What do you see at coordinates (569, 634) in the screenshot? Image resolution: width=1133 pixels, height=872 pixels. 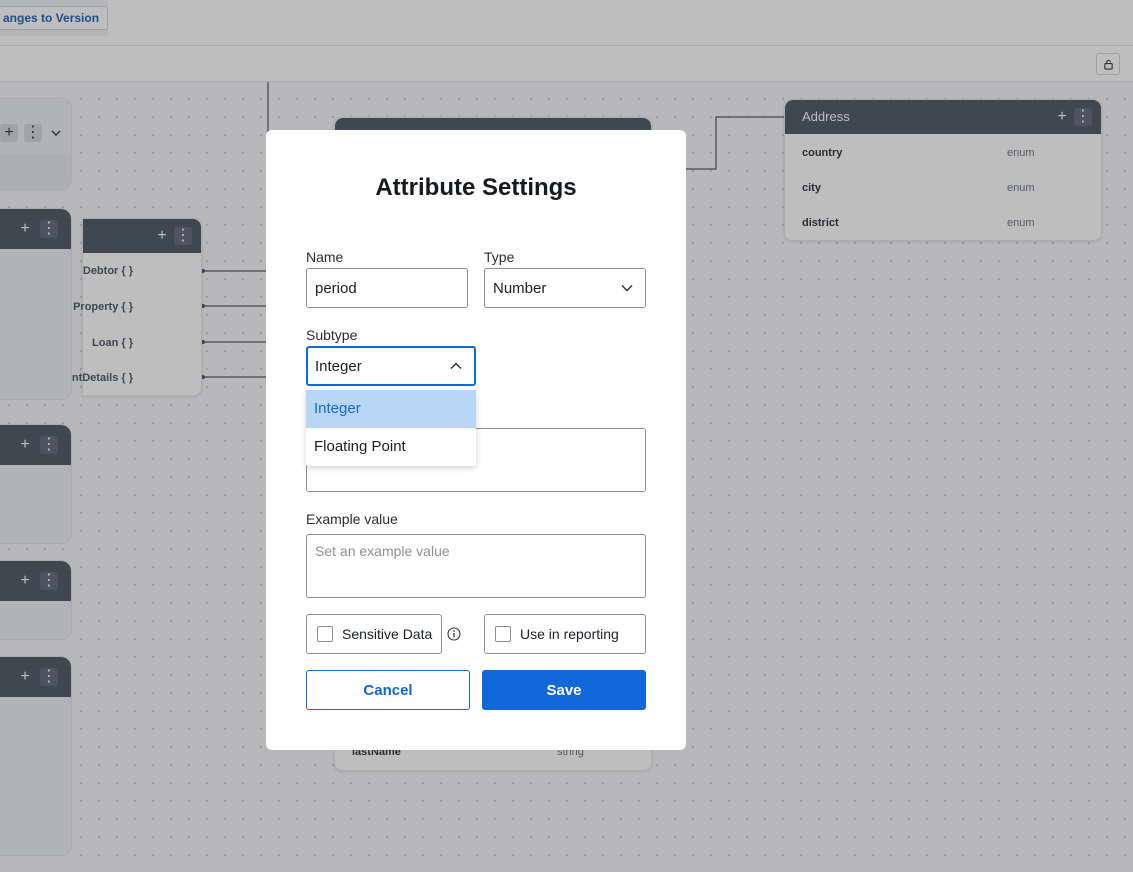 I see `use-in-reporting-label: Use in reporting` at bounding box center [569, 634].